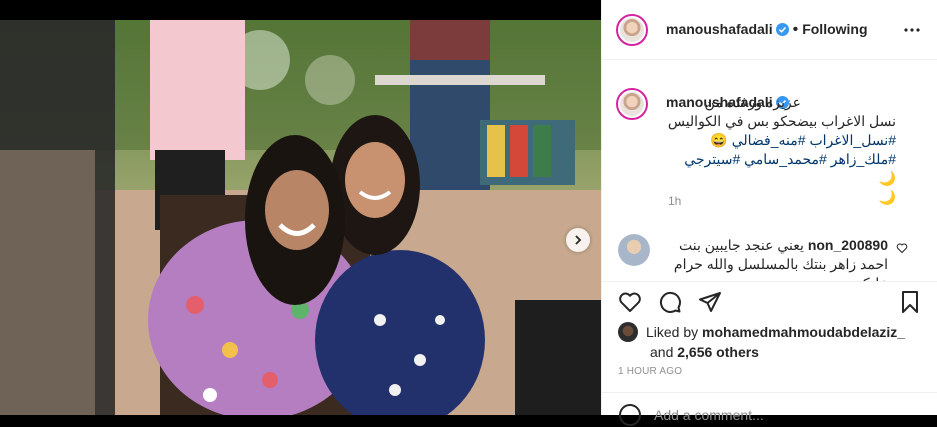 This screenshot has height=427, width=937. I want to click on comment-icon, so click(670, 302).